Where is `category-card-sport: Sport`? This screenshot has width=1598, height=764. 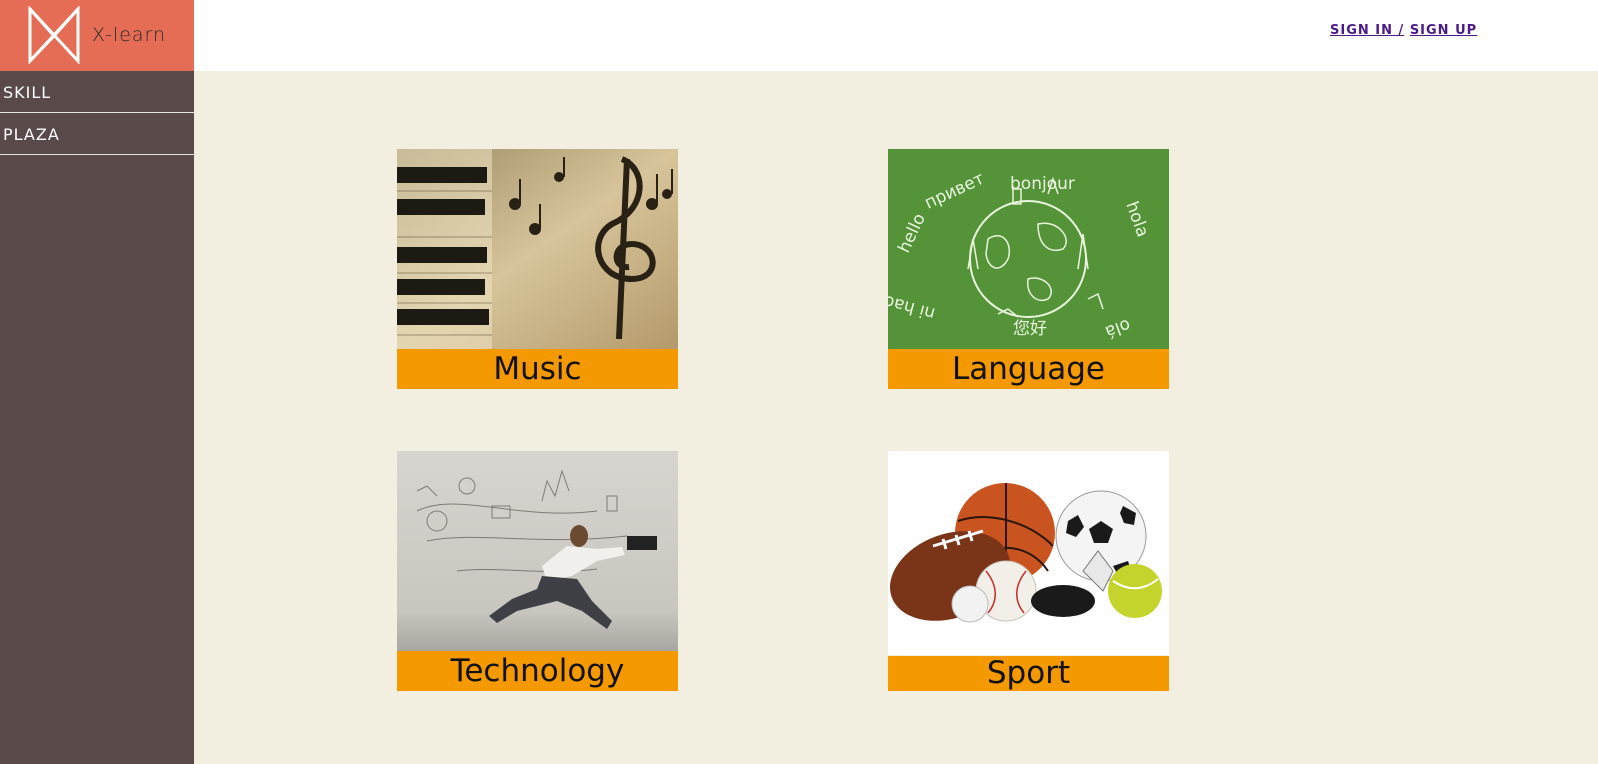 category-card-sport: Sport is located at coordinates (1028, 571).